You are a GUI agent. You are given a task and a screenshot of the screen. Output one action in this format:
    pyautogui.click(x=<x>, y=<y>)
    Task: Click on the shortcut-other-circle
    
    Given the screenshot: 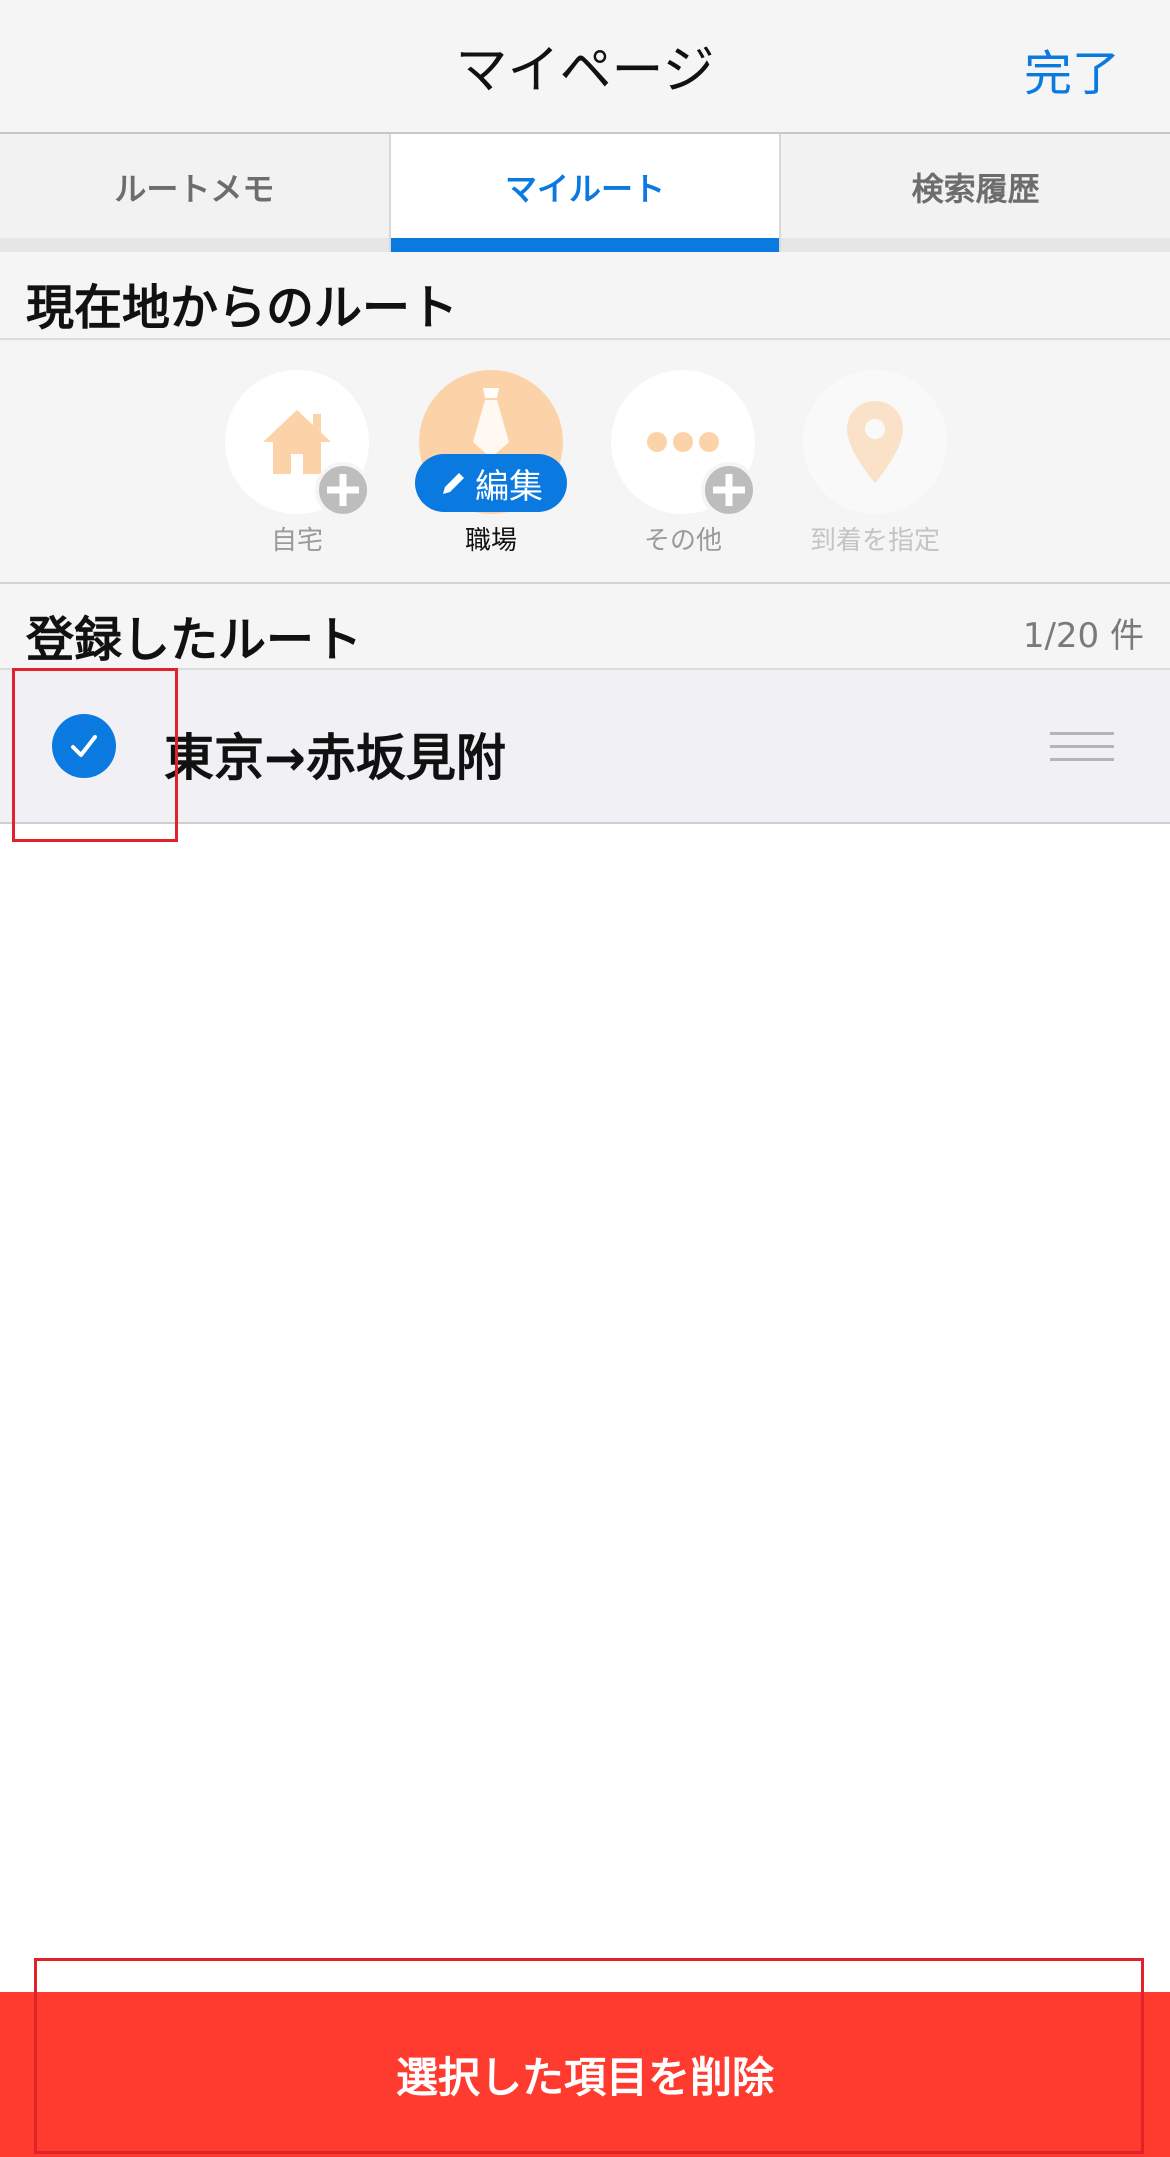 What is the action you would take?
    pyautogui.click(x=684, y=444)
    